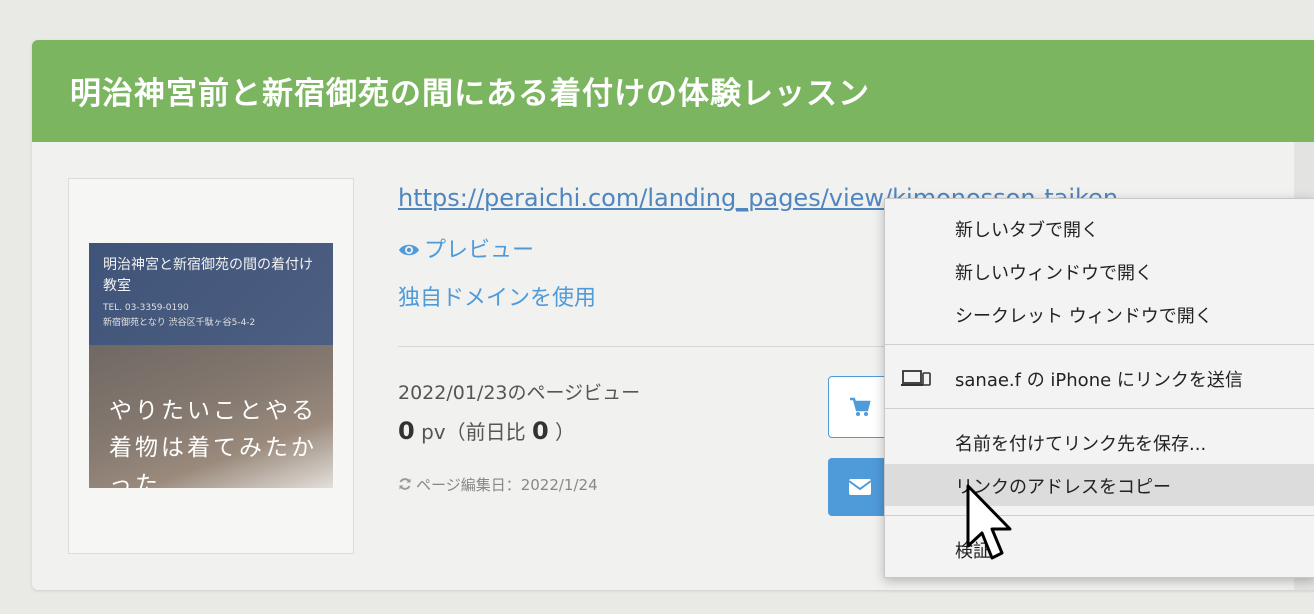 This screenshot has height=614, width=1314. What do you see at coordinates (1099, 228) in the screenshot?
I see `menu-item-open-new-tab: 新しいタブで開く` at bounding box center [1099, 228].